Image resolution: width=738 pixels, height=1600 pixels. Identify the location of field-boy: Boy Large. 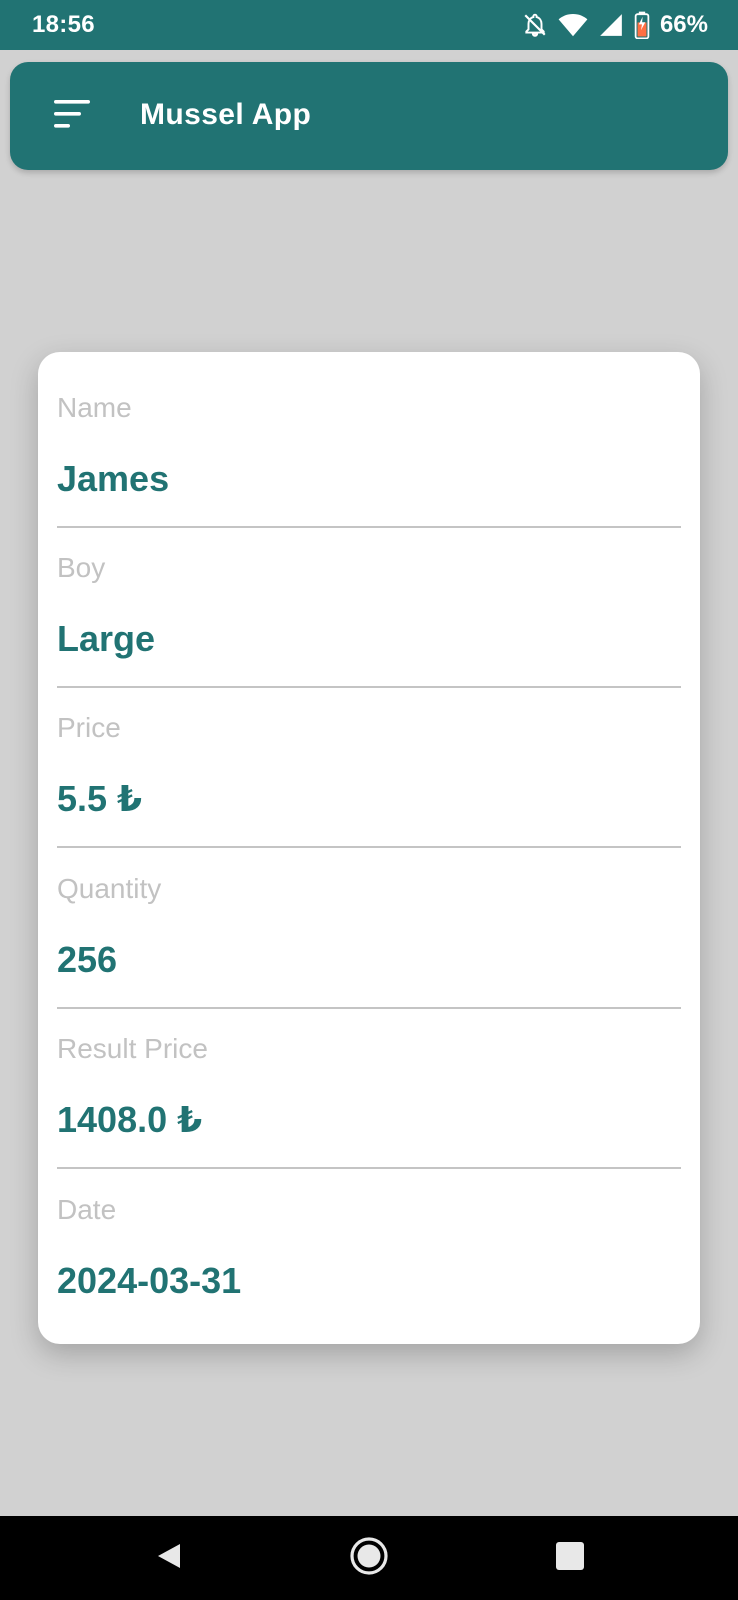
(369, 600).